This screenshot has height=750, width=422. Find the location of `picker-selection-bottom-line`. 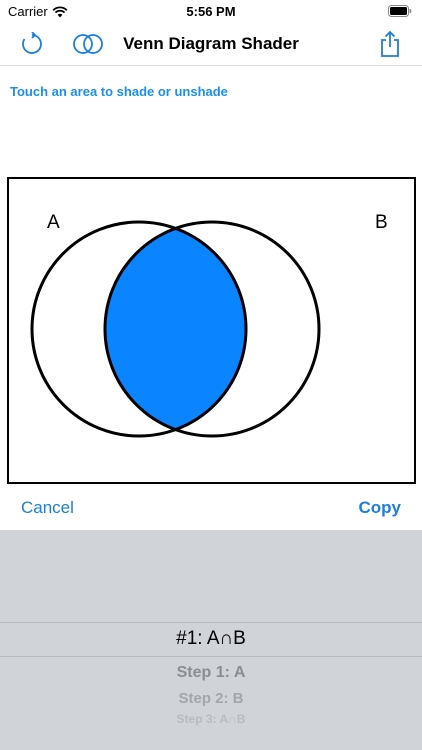

picker-selection-bottom-line is located at coordinates (211, 656).